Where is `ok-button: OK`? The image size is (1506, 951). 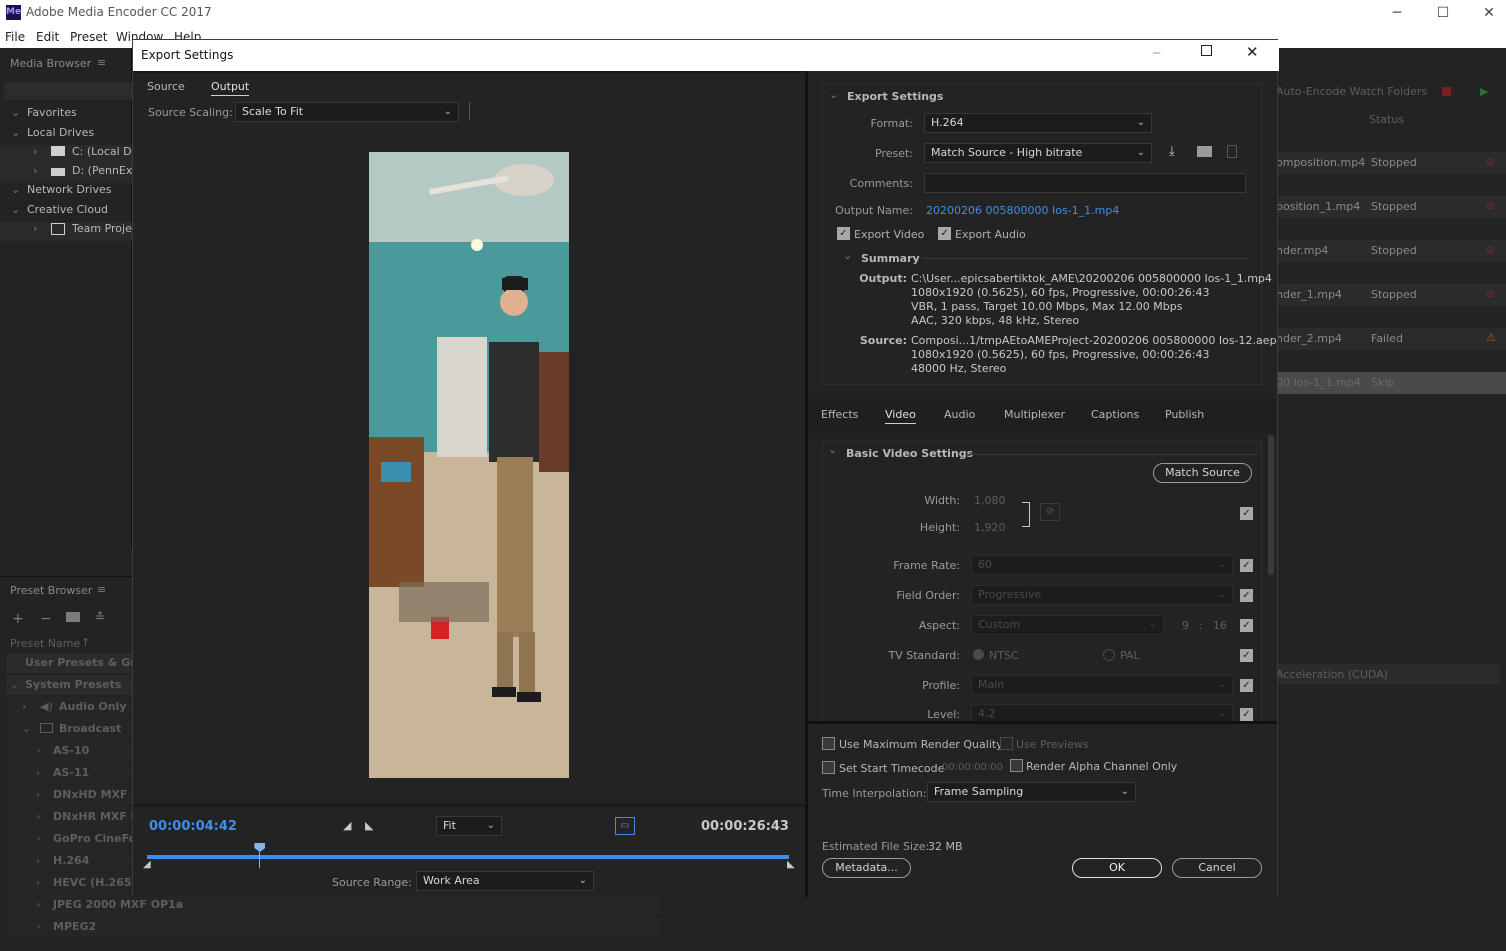
ok-button: OK is located at coordinates (1117, 868).